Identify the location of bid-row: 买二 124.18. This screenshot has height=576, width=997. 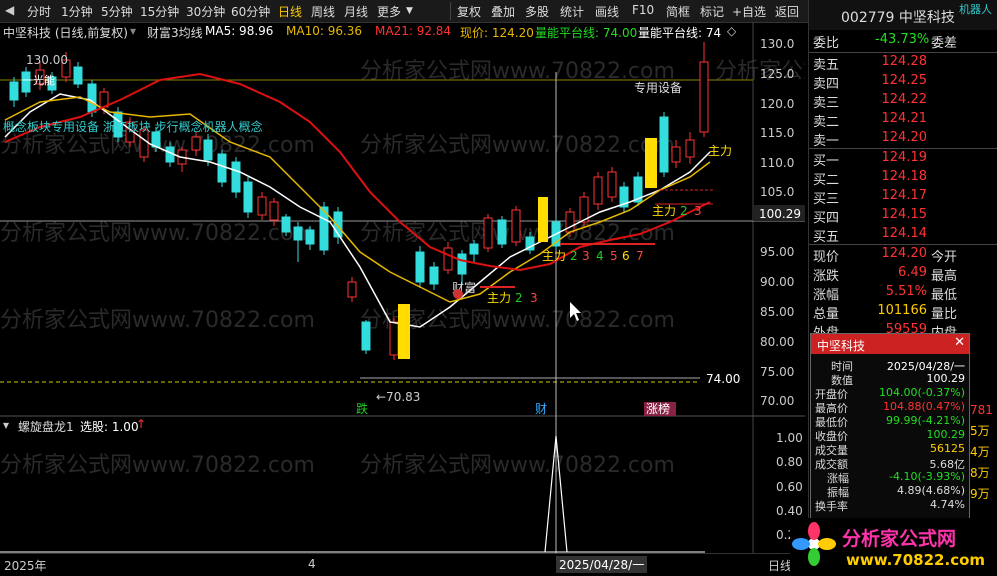
(870, 178).